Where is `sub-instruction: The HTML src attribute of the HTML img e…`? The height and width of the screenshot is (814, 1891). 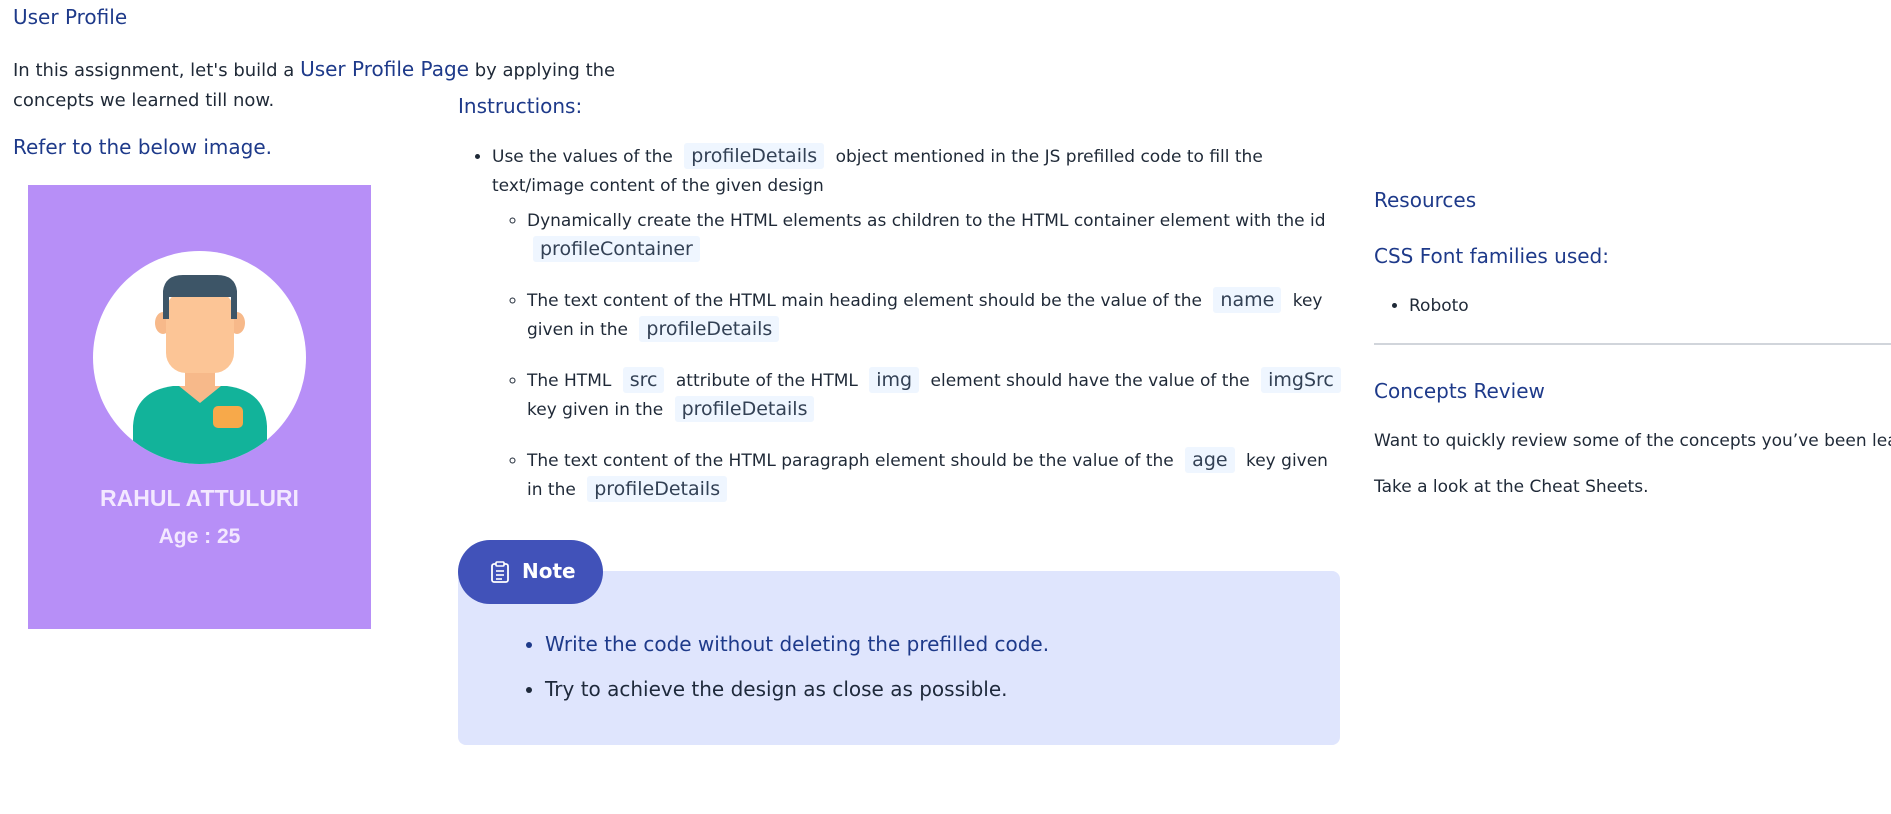 sub-instruction: The HTML src attribute of the HTML img e… is located at coordinates (937, 396).